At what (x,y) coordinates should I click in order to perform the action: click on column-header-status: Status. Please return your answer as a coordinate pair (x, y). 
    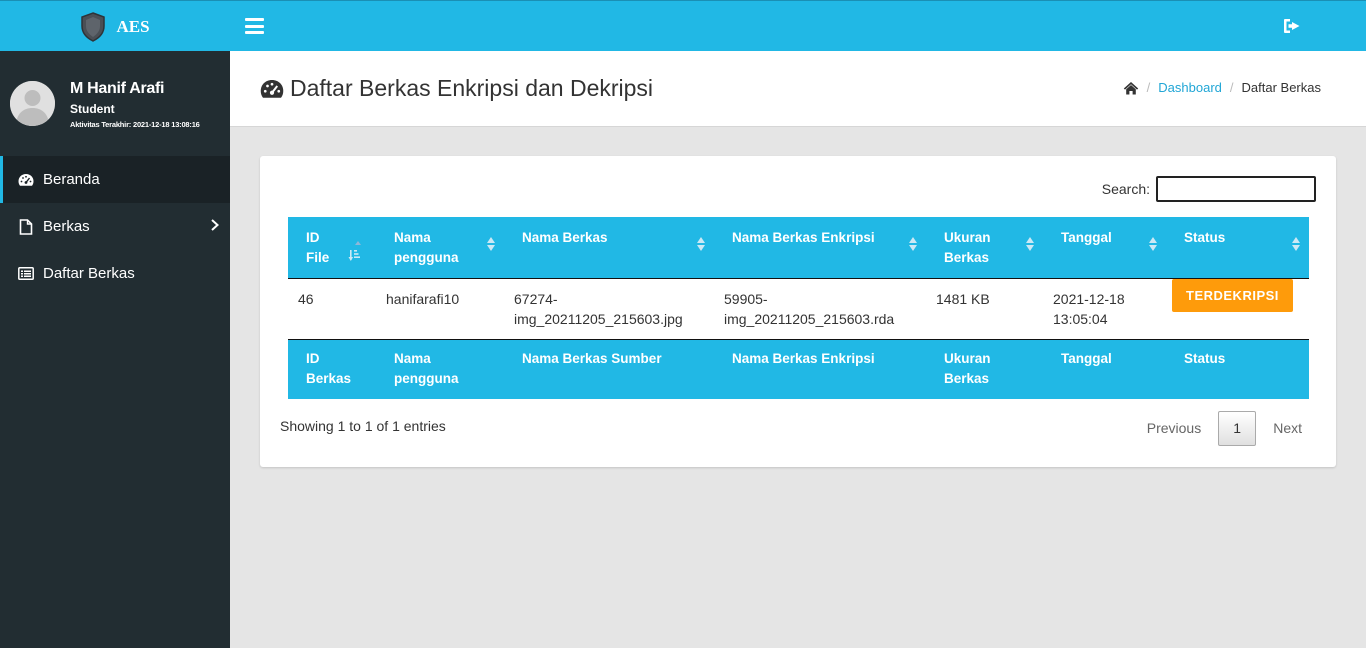
    Looking at the image, I should click on (1237, 248).